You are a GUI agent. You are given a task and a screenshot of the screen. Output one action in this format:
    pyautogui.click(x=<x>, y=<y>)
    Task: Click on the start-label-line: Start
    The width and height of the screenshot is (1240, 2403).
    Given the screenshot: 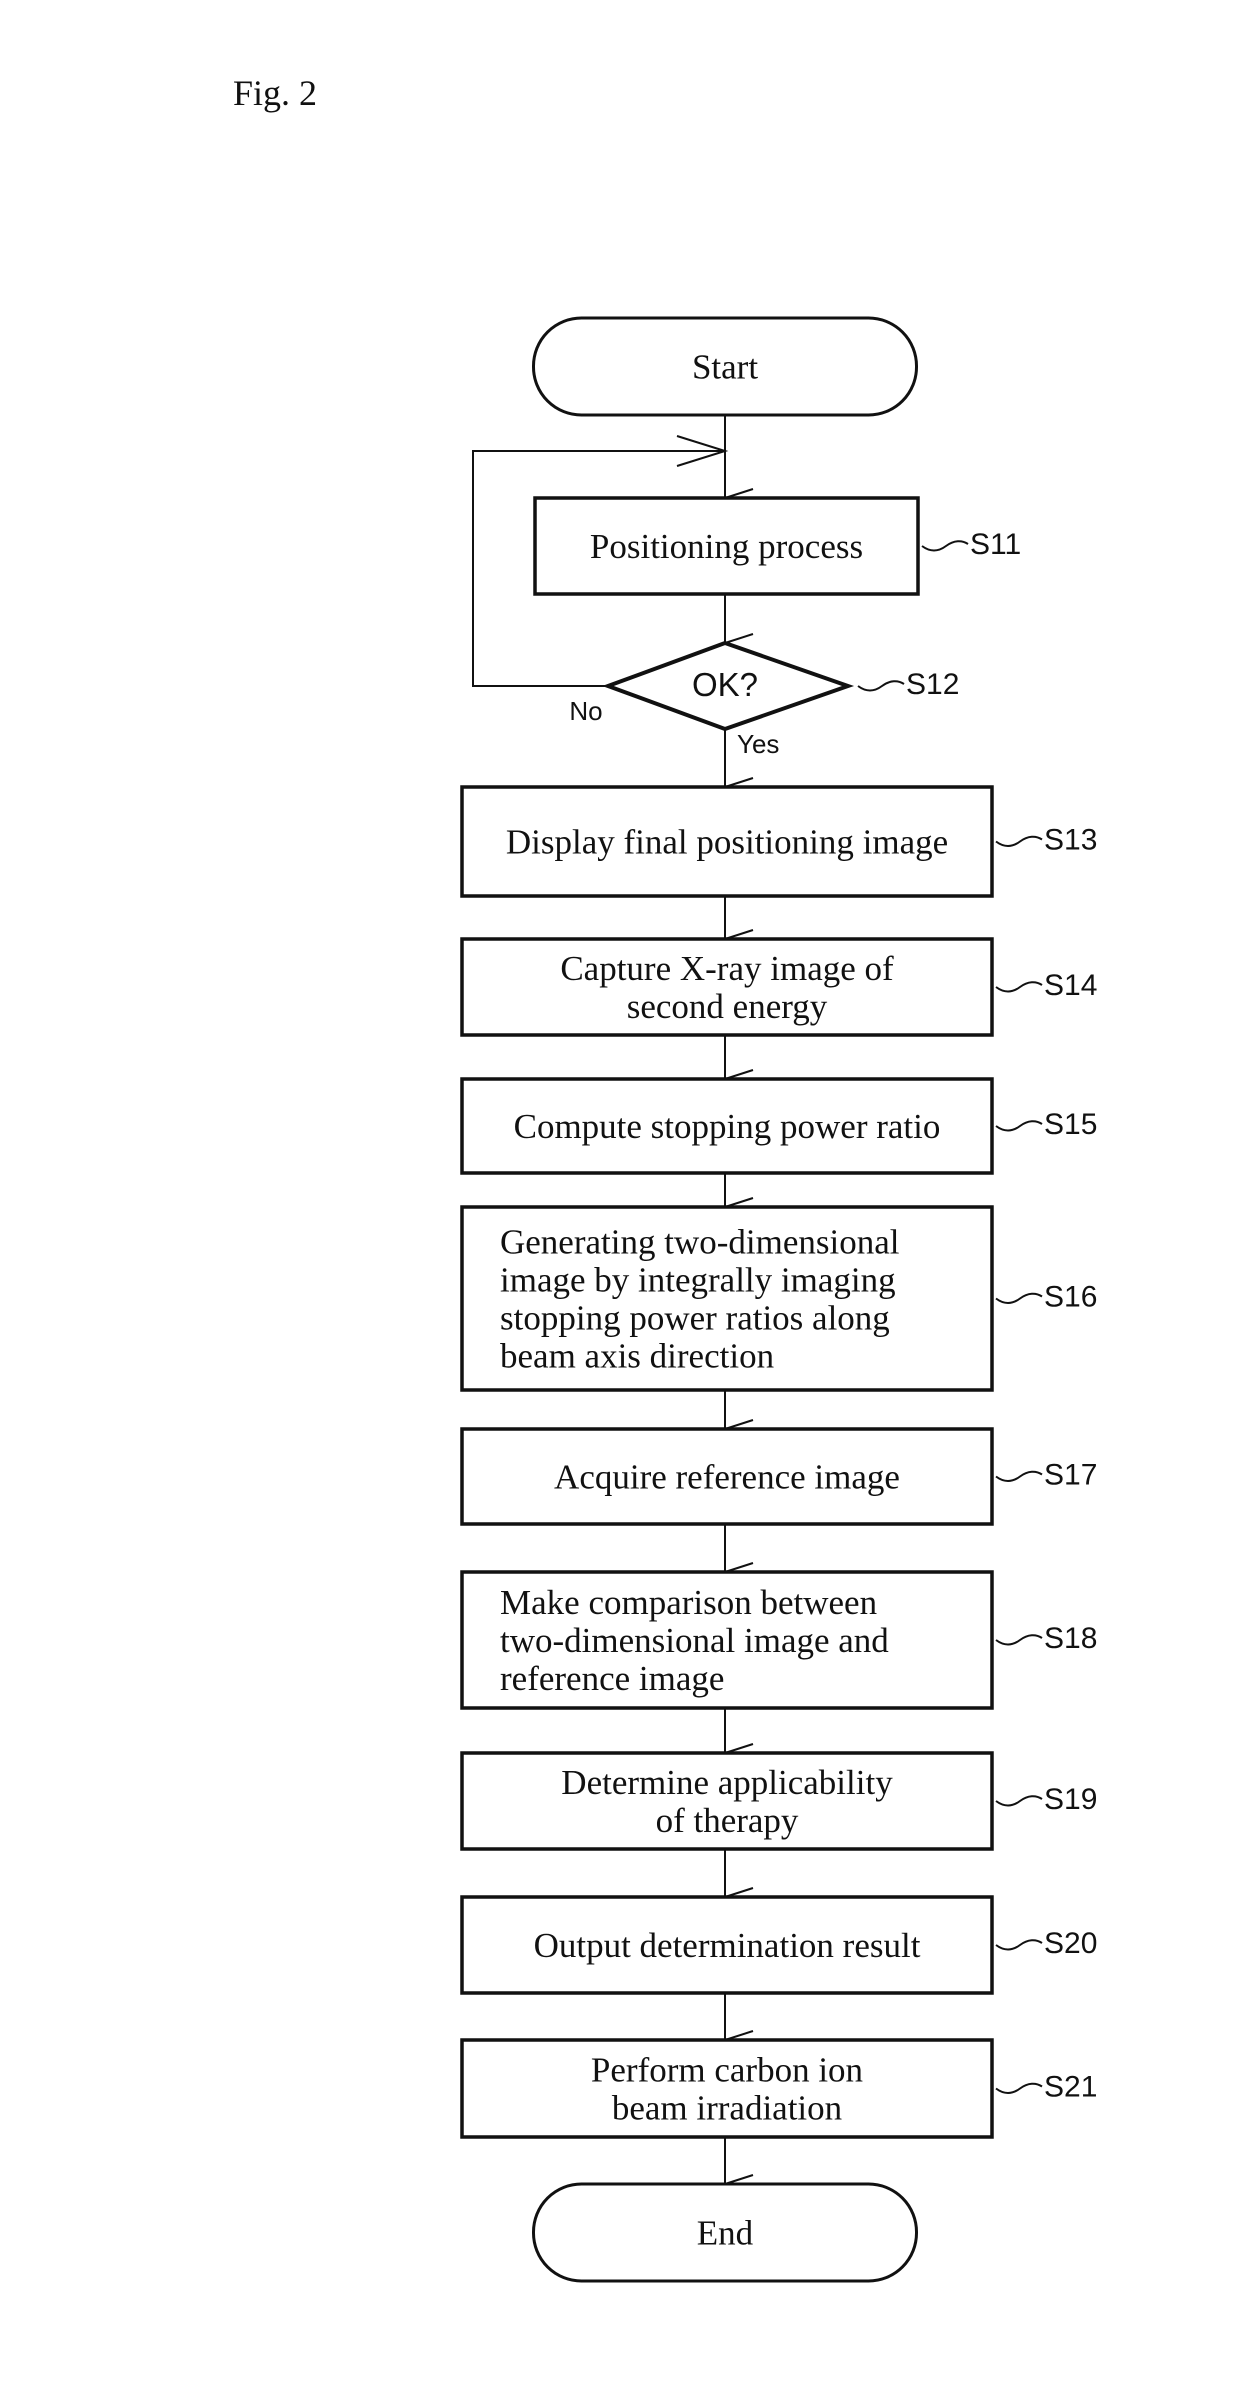 What is the action you would take?
    pyautogui.click(x=725, y=367)
    